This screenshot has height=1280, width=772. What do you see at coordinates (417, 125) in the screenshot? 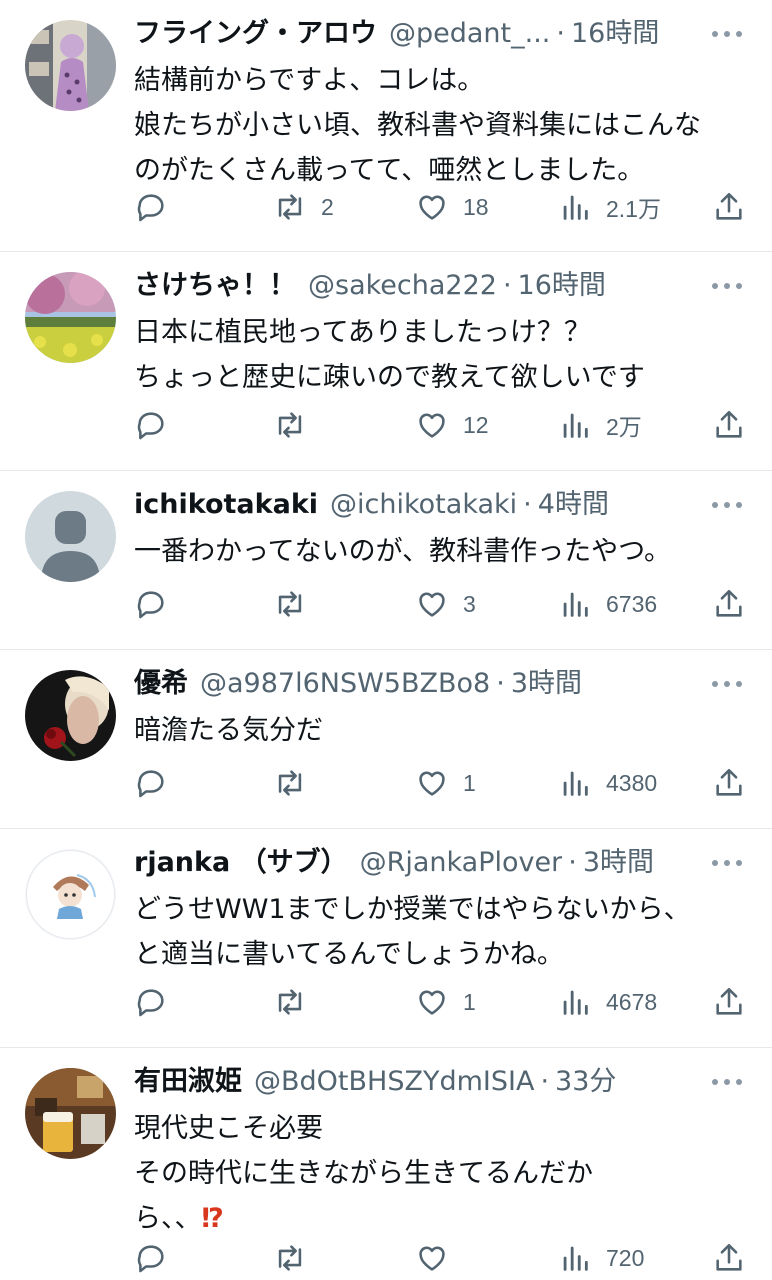
I see `tweet-text-line: 娘たちが小さい頃、教科書や資料集にはこんな` at bounding box center [417, 125].